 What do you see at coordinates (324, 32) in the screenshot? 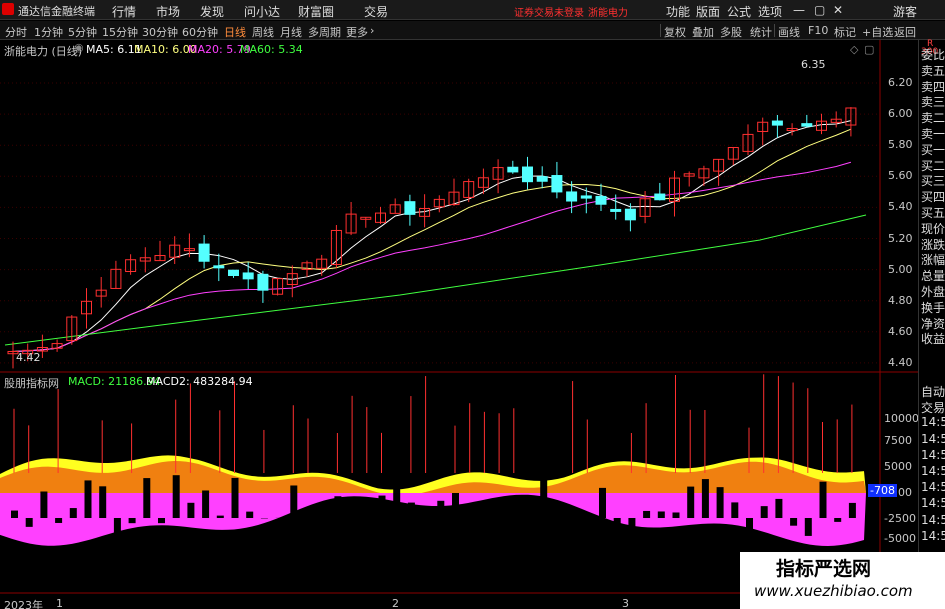
I see `tab-multi-period: 多周期` at bounding box center [324, 32].